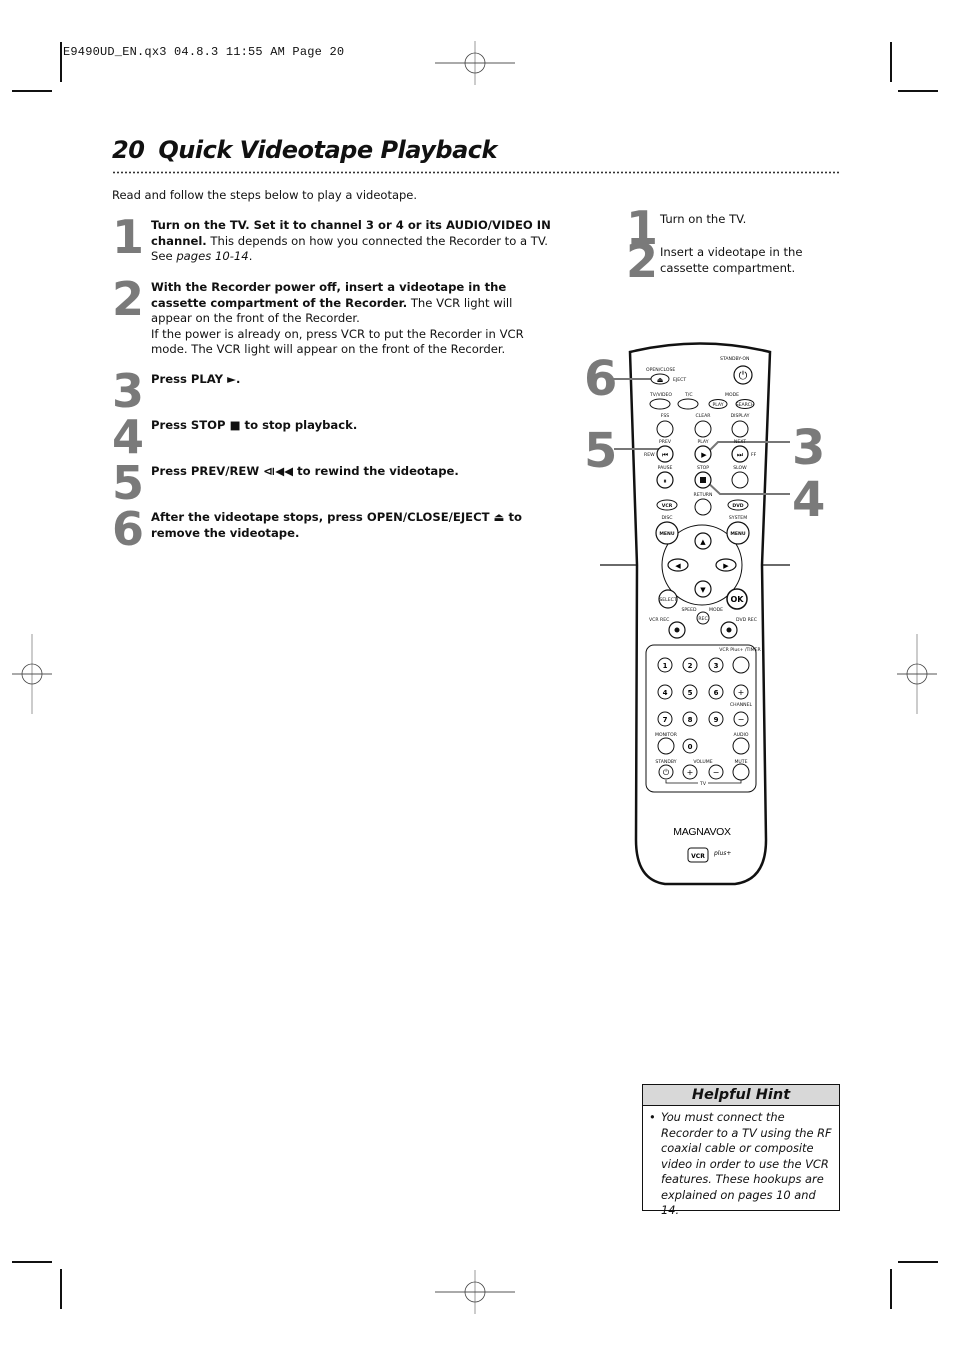  I want to click on digit-label: 4, so click(665, 693).